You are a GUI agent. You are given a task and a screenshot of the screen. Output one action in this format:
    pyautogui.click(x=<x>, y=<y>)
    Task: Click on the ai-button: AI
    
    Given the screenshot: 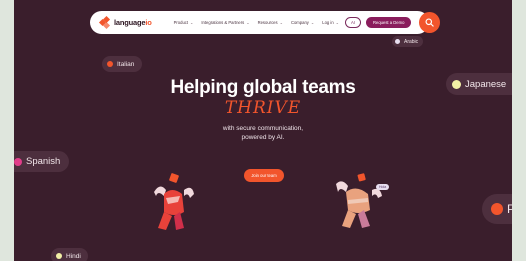 What is the action you would take?
    pyautogui.click(x=353, y=22)
    